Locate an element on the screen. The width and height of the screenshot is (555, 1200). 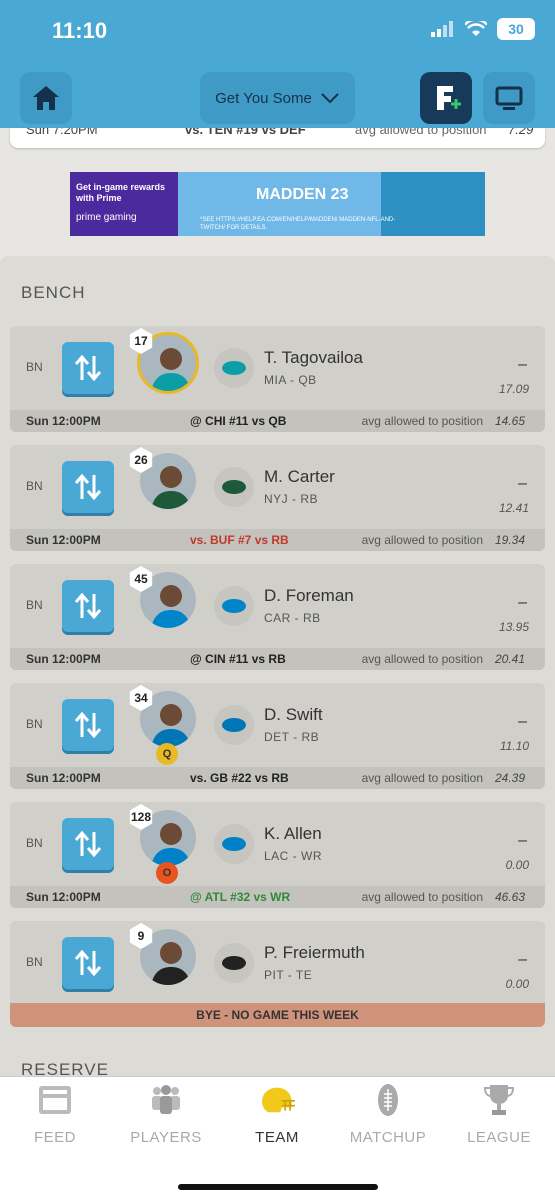
status-icons: 30 is located at coordinates (483, 29).